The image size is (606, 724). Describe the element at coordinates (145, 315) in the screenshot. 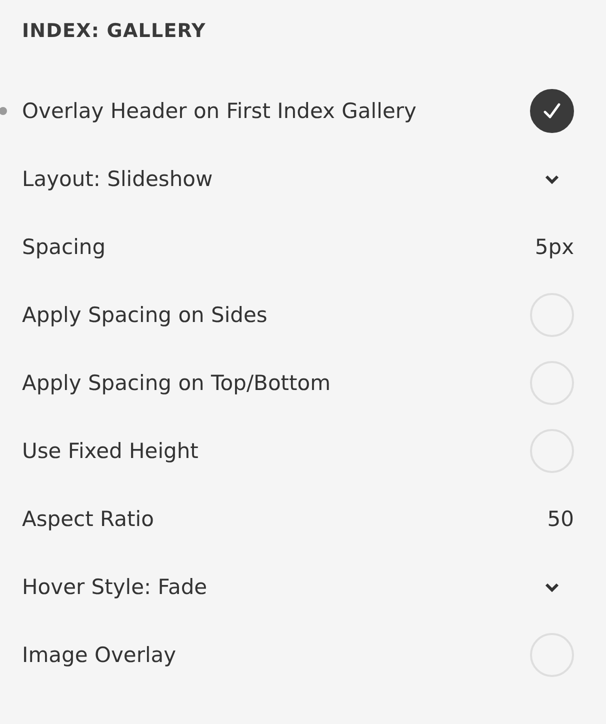

I see `setting-label: Apply Spacing on Sides` at that location.